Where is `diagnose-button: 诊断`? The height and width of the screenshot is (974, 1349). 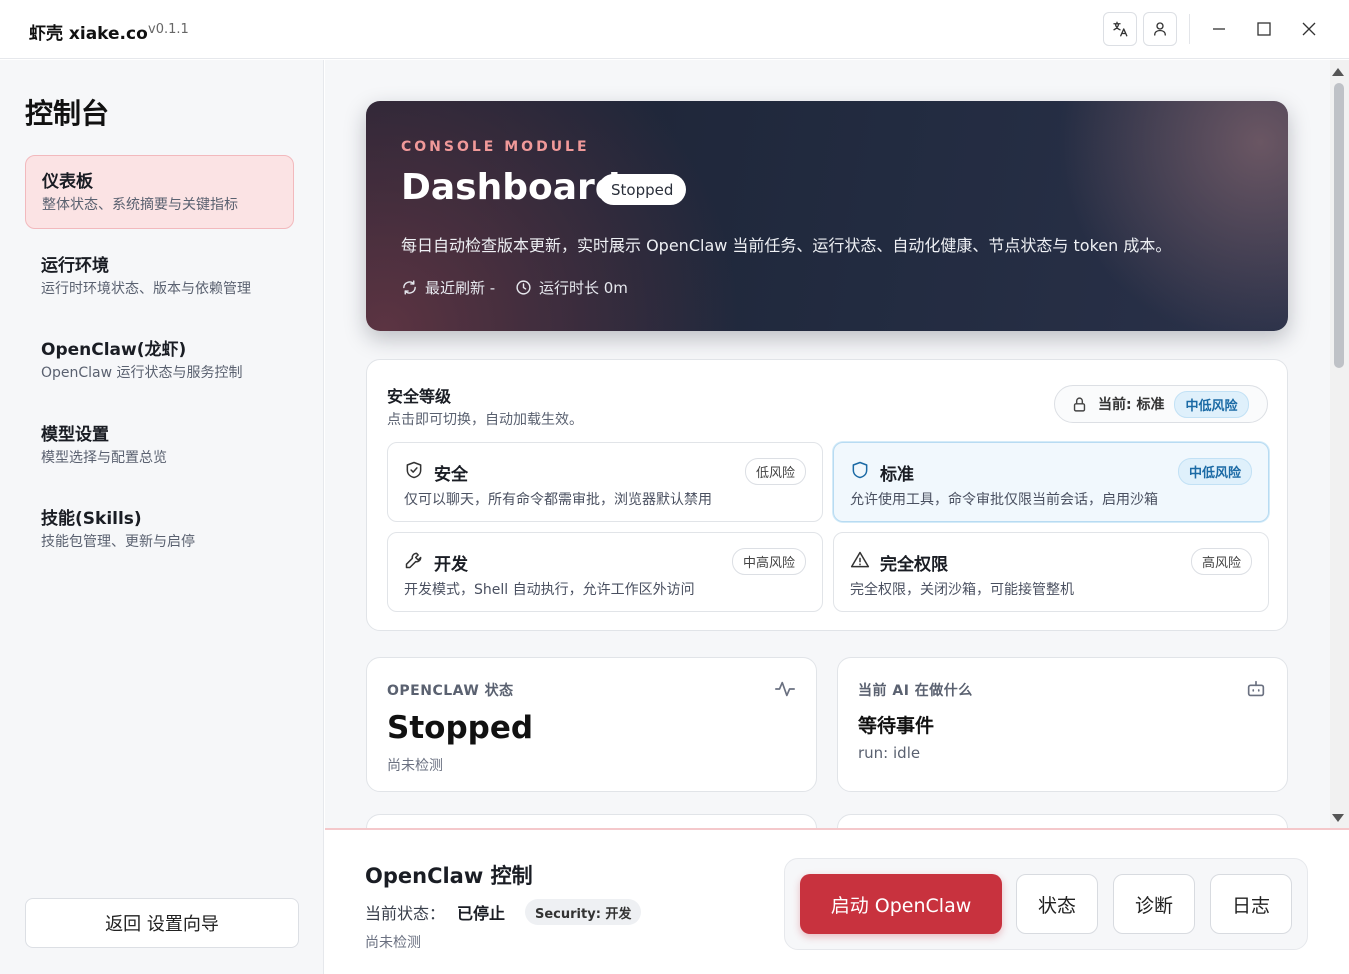
diagnose-button: 诊断 is located at coordinates (1154, 904).